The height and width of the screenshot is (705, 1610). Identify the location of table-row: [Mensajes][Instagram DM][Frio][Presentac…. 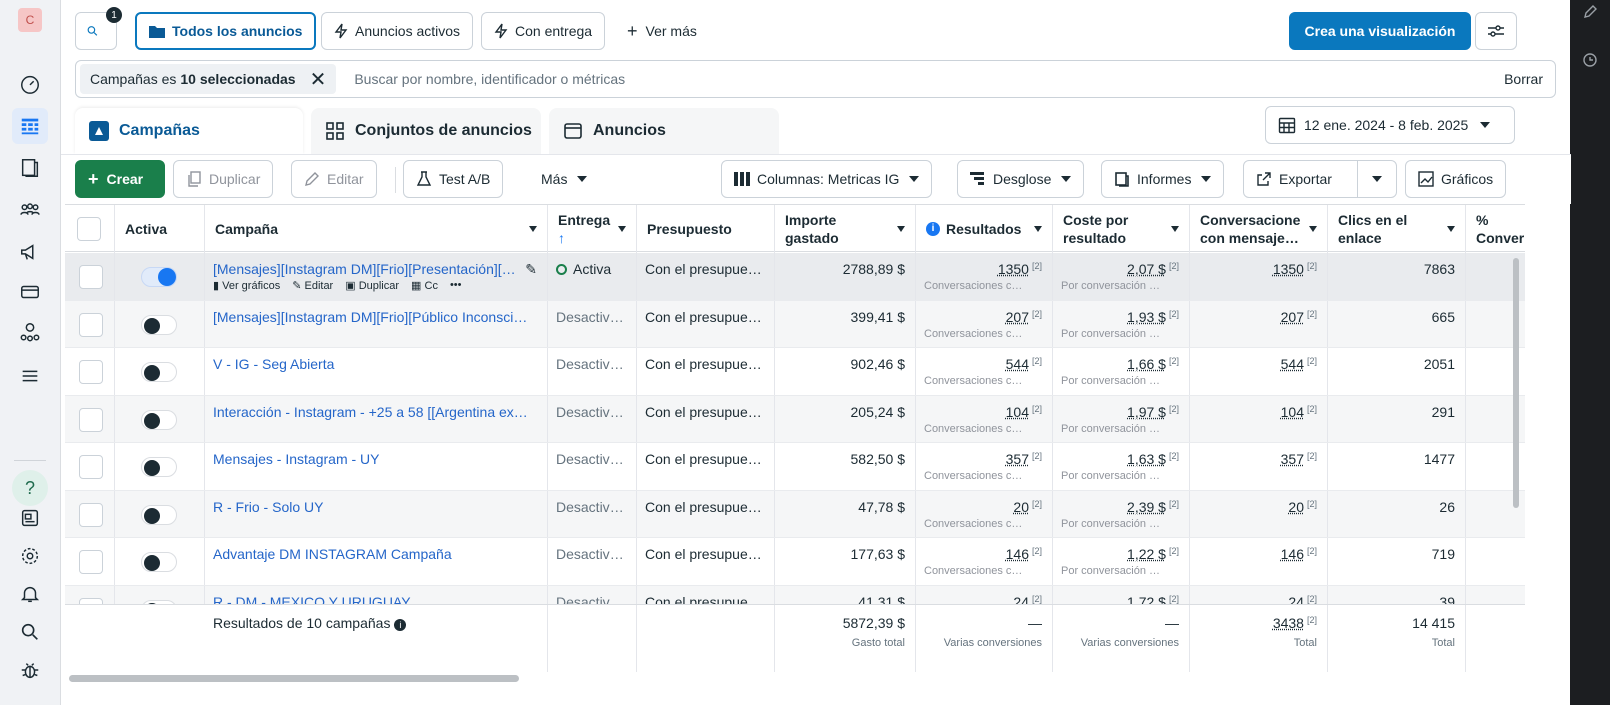
(795, 277).